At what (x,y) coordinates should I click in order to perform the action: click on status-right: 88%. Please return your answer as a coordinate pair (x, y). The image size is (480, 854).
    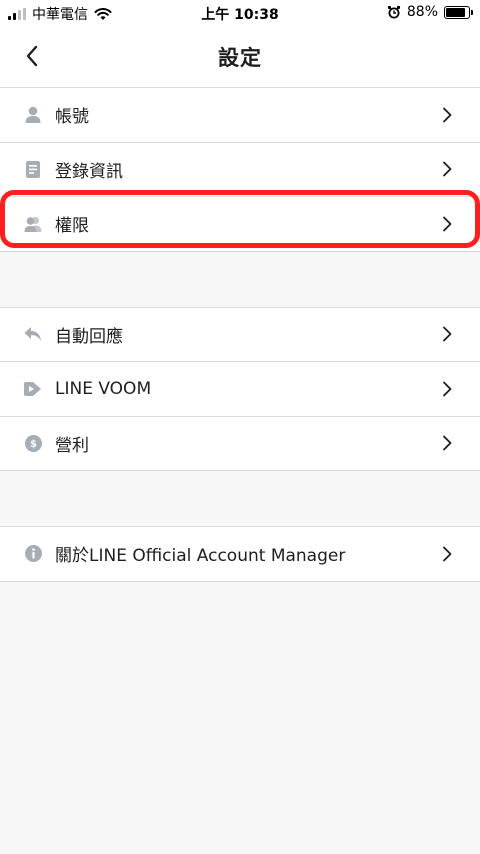
    Looking at the image, I should click on (430, 12).